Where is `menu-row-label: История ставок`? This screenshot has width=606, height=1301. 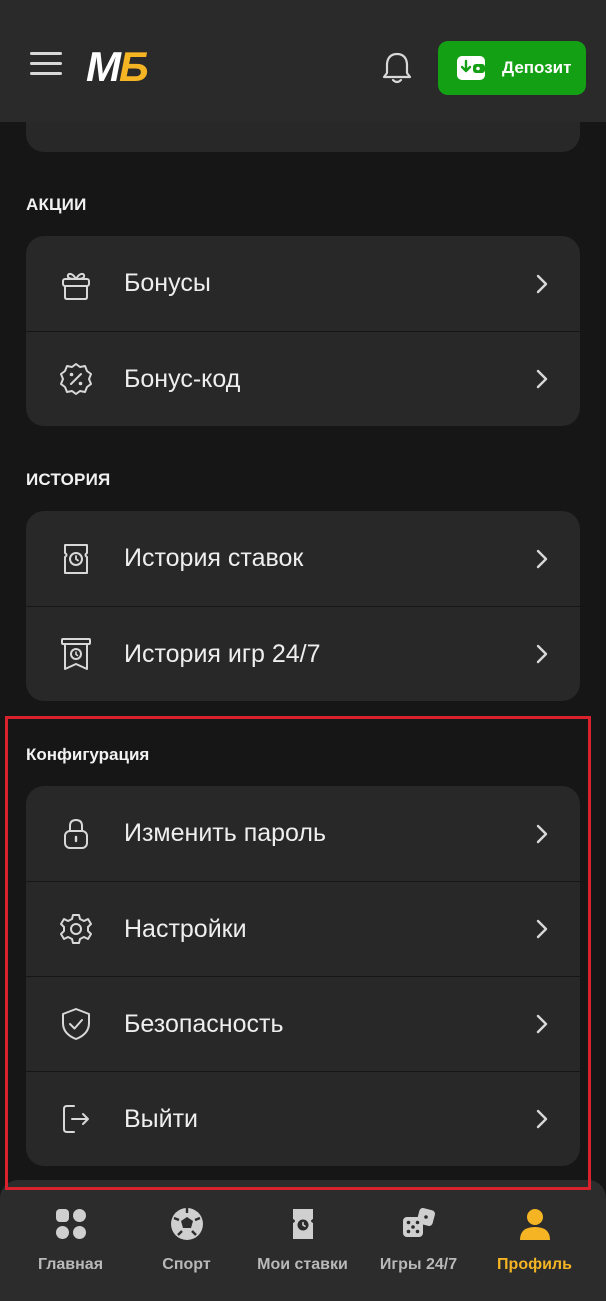 menu-row-label: История ставок is located at coordinates (214, 558).